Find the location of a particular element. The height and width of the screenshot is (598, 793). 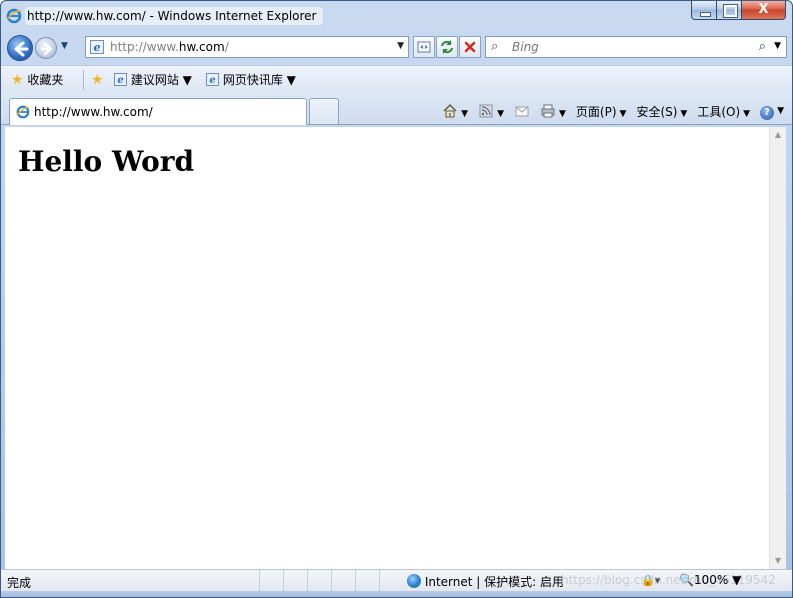

close-button: X is located at coordinates (764, 10).